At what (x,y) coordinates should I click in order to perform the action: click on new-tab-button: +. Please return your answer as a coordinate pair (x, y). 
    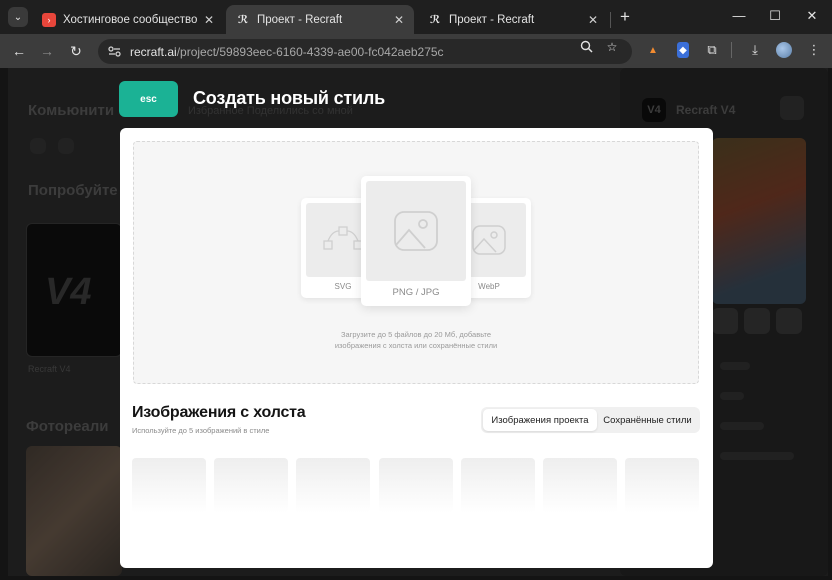
    Looking at the image, I should click on (625, 17).